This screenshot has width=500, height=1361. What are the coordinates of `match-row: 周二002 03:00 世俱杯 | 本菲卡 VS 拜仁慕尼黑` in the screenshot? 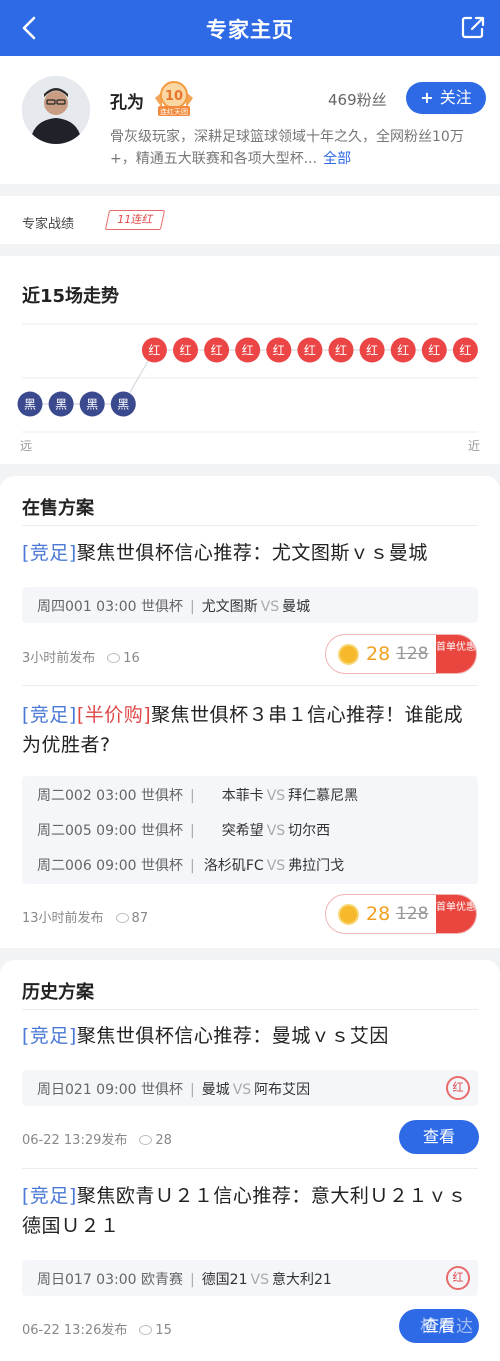 It's located at (197, 795).